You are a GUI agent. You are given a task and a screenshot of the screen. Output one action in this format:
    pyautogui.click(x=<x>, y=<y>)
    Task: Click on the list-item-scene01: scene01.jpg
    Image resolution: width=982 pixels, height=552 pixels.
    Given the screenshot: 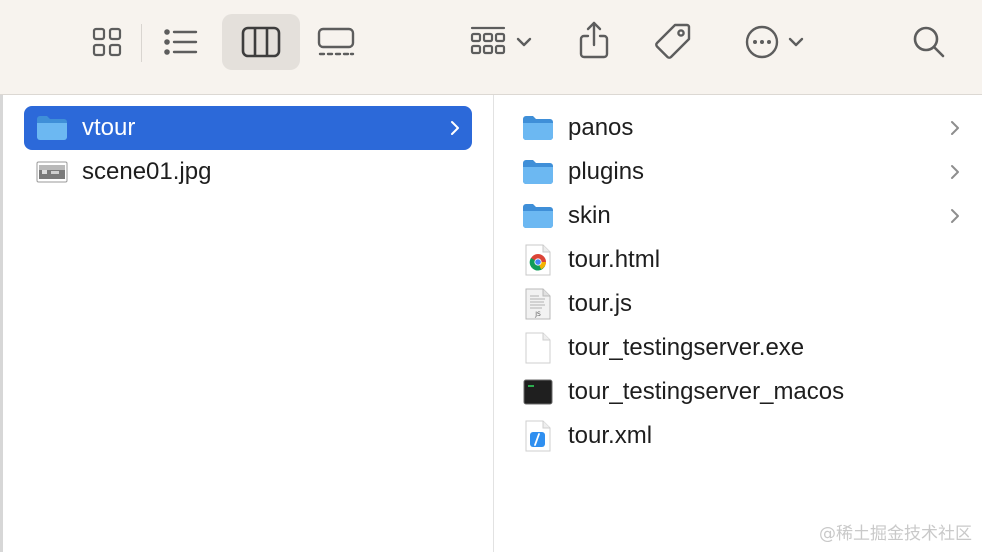 What is the action you would take?
    pyautogui.click(x=248, y=172)
    